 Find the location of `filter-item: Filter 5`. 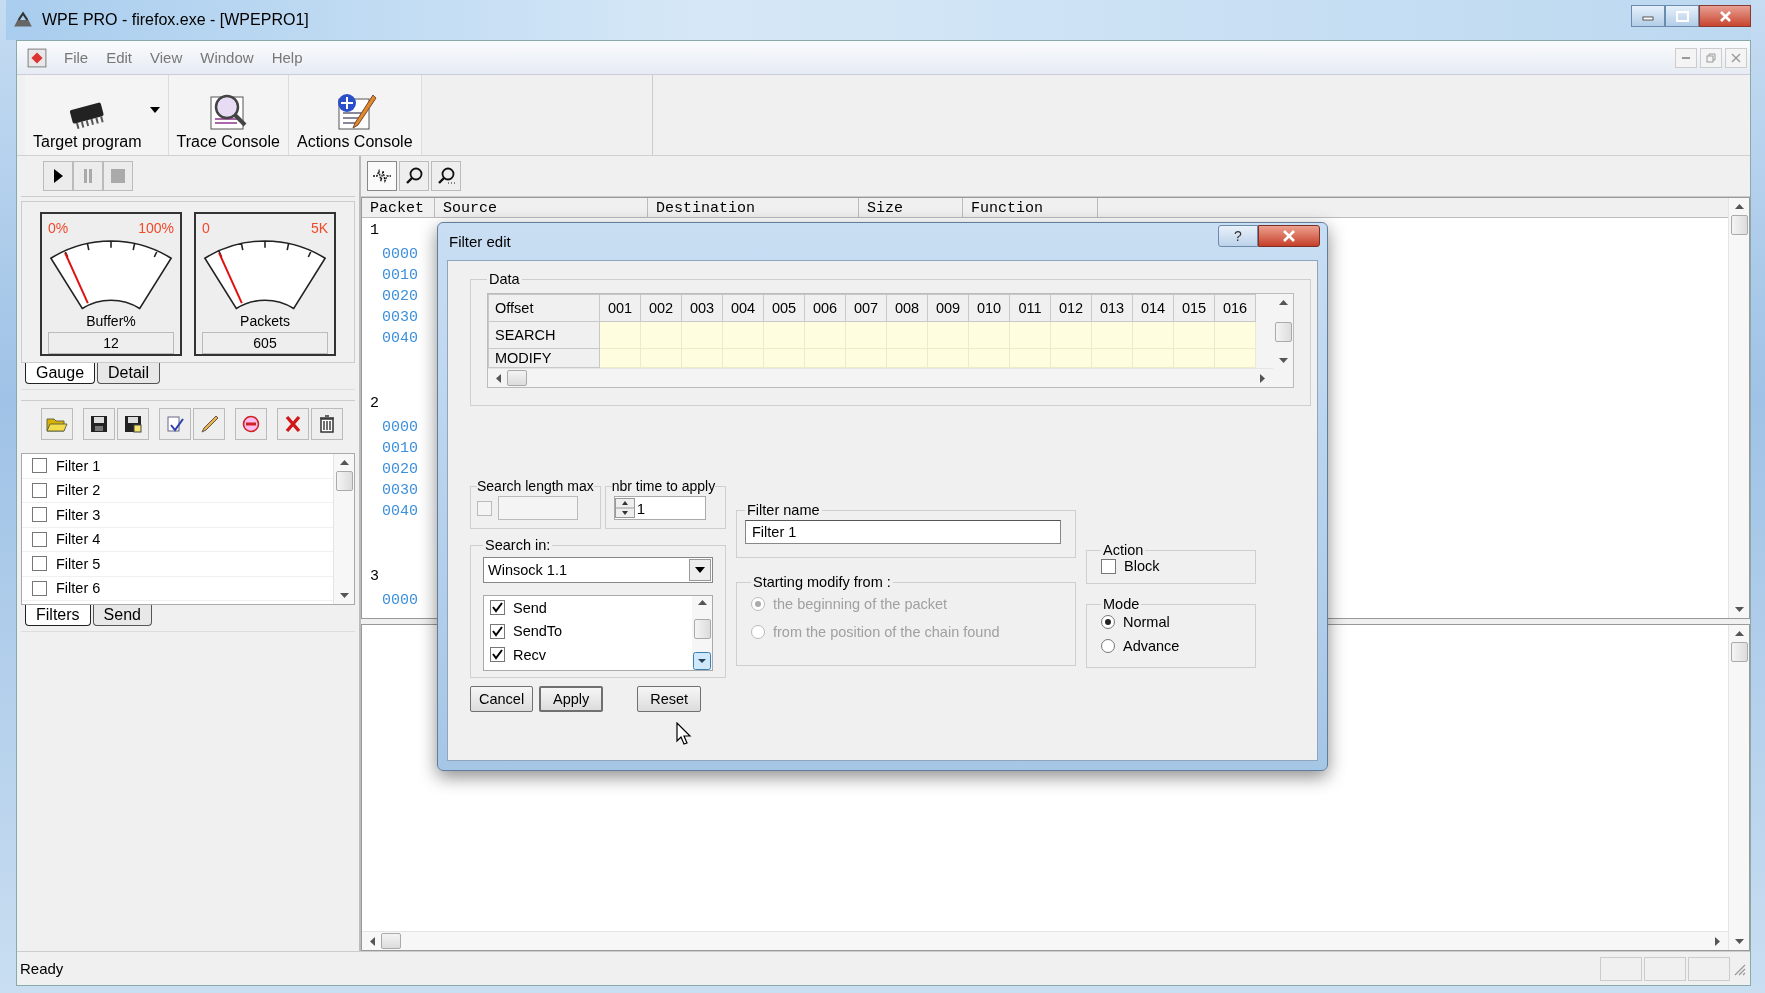

filter-item: Filter 5 is located at coordinates (177, 564).